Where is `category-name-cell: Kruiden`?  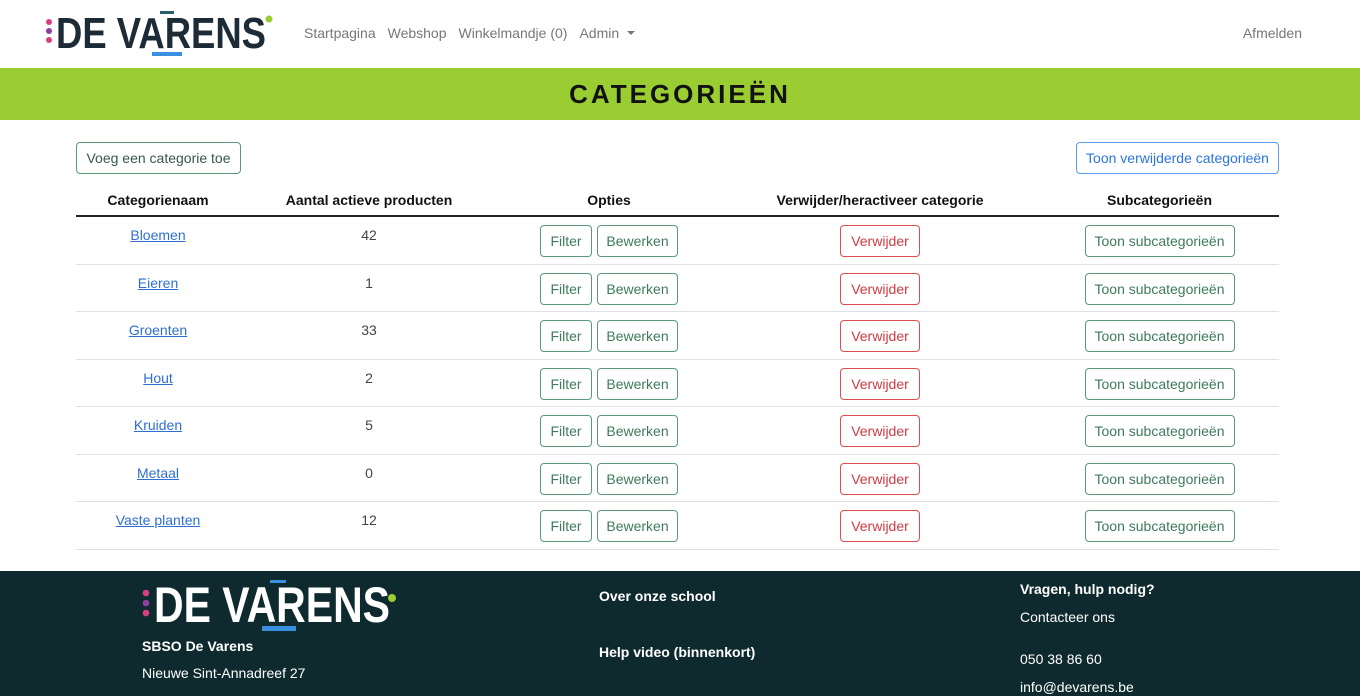 category-name-cell: Kruiden is located at coordinates (158, 431).